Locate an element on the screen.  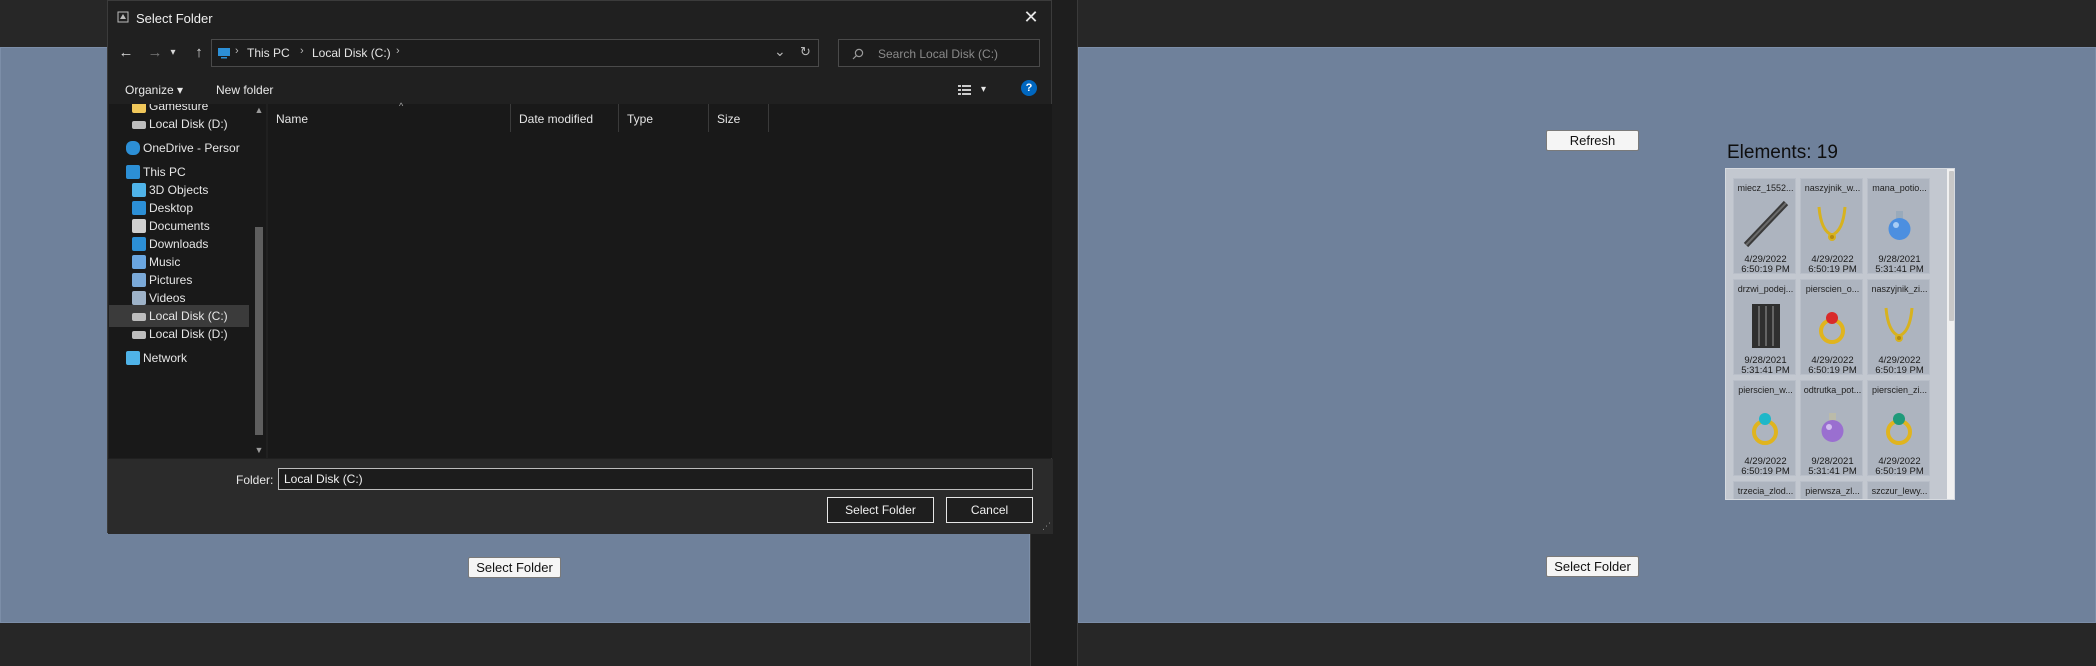
back-arrow-icon: ← is located at coordinates (126, 53).